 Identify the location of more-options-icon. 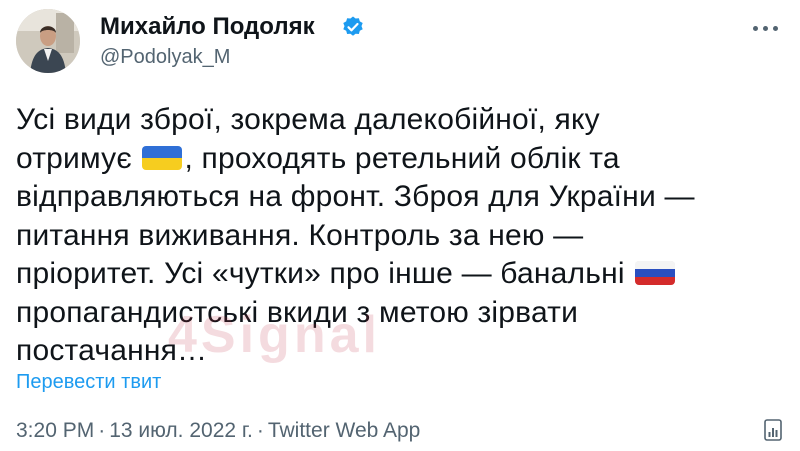
(766, 29).